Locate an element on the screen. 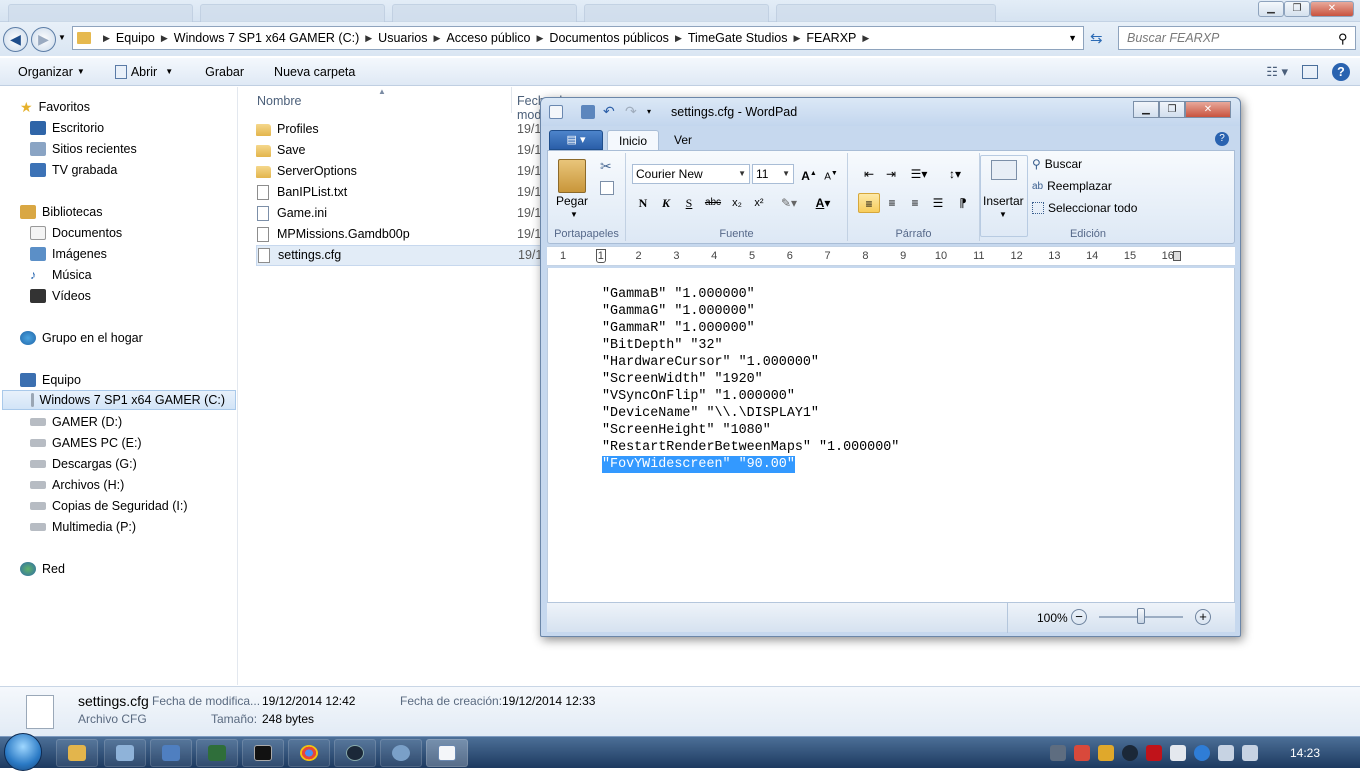 This screenshot has height=771, width=1360. explorer-taskbar-icon is located at coordinates (77, 753).